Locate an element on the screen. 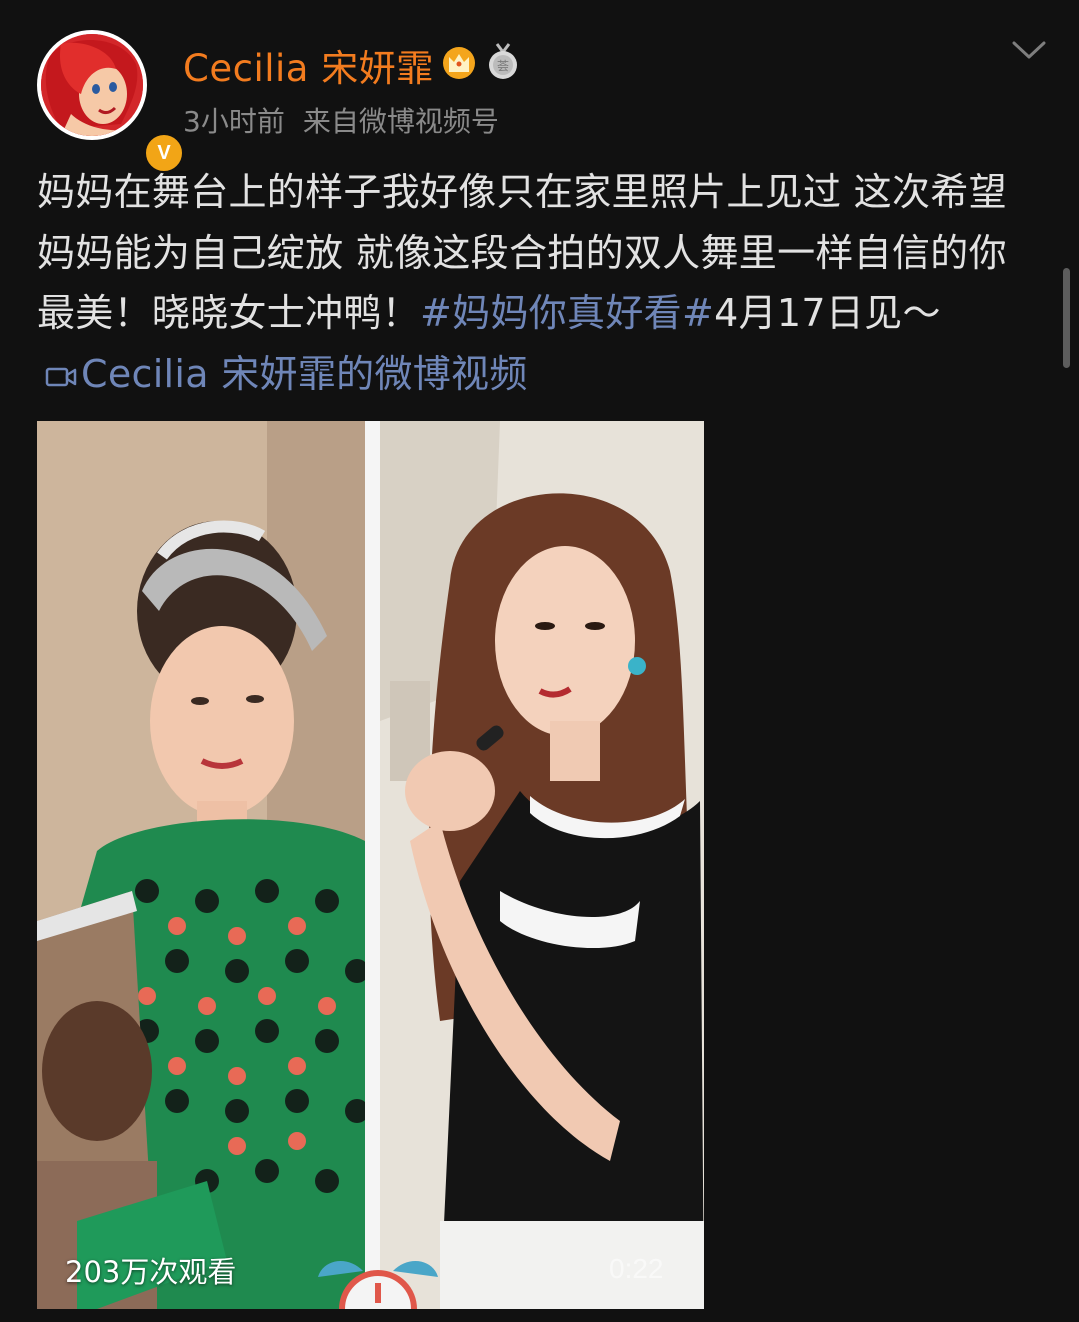 This screenshot has height=1322, width=1079. view-count: 203万次观看 is located at coordinates (151, 1272).